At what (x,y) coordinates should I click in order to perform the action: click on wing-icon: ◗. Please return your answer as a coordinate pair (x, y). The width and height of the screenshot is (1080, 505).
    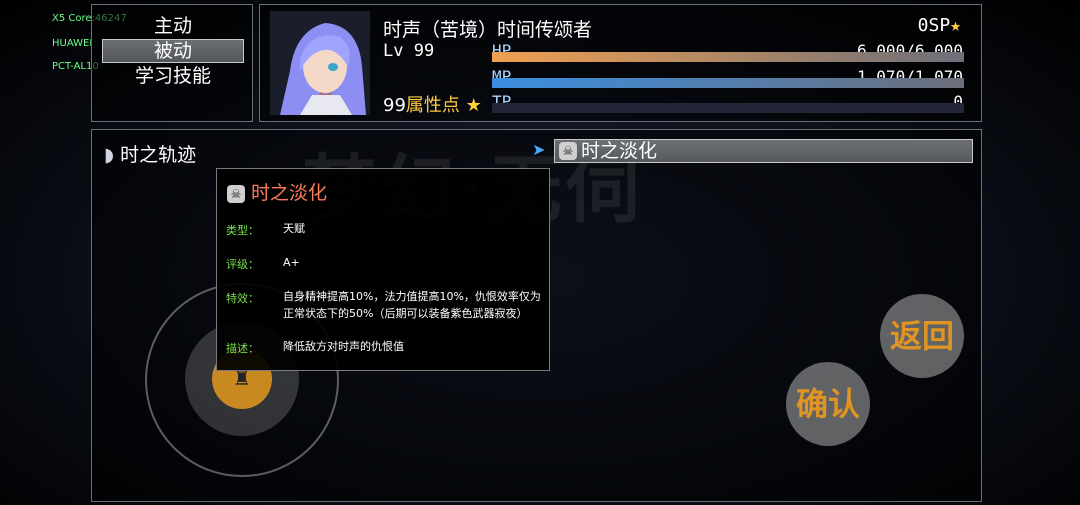
    Looking at the image, I should click on (109, 155).